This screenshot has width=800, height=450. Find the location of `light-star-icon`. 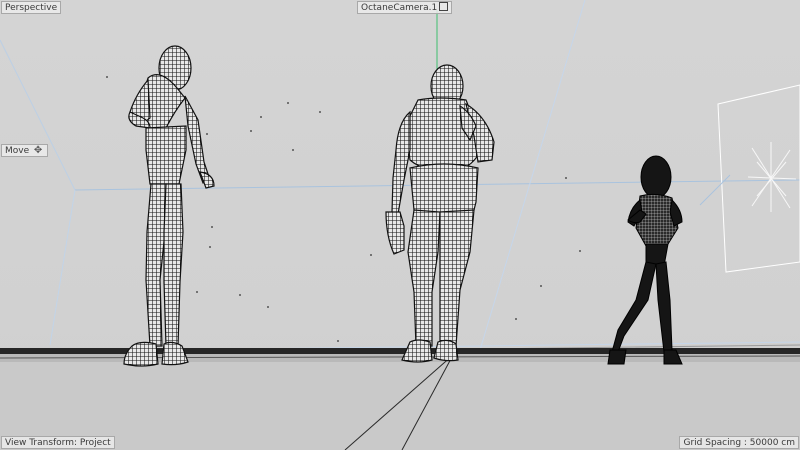

light-star-icon is located at coordinates (772, 177).